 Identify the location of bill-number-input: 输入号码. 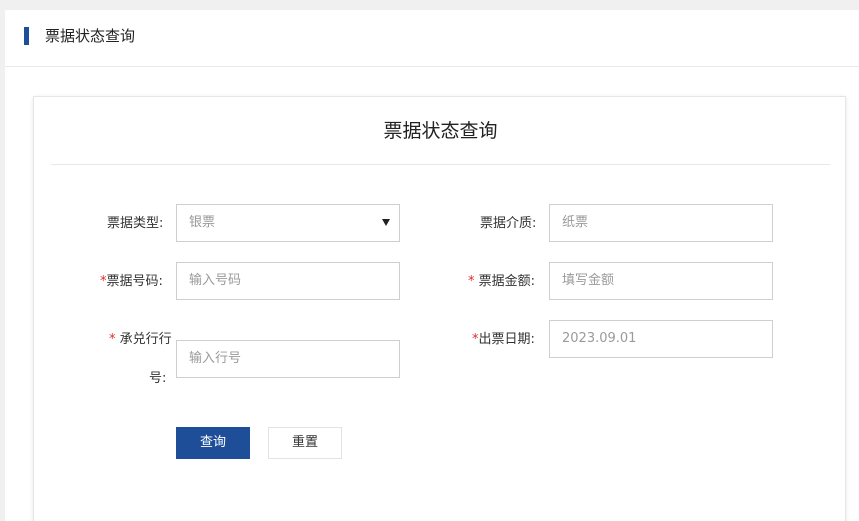
(288, 281).